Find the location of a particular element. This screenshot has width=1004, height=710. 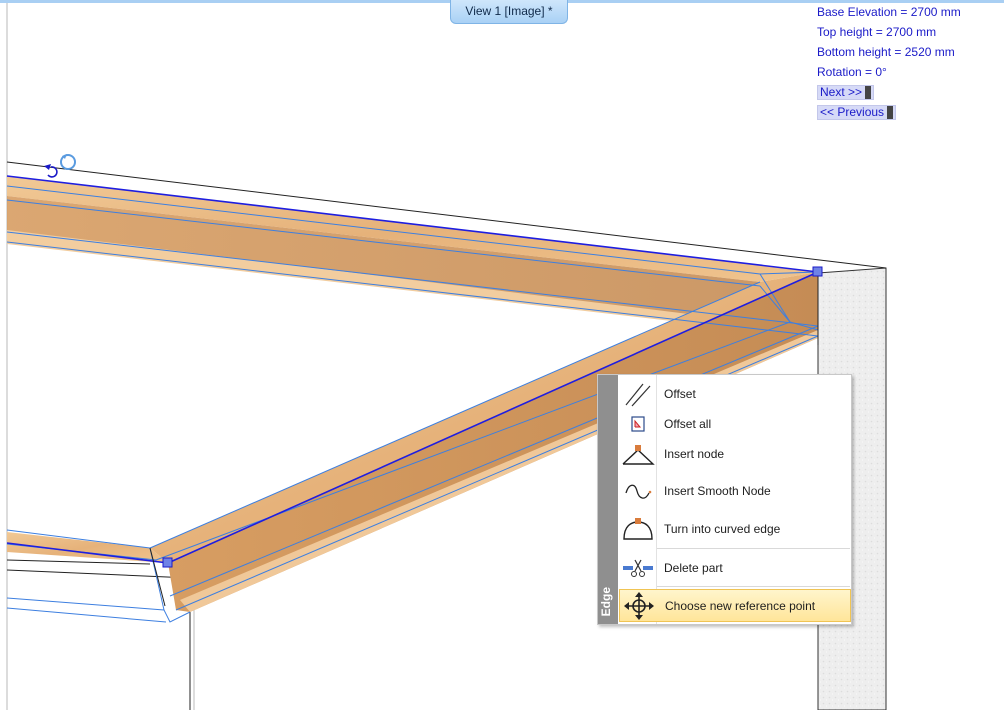

menu-title: Edge is located at coordinates (606, 601).